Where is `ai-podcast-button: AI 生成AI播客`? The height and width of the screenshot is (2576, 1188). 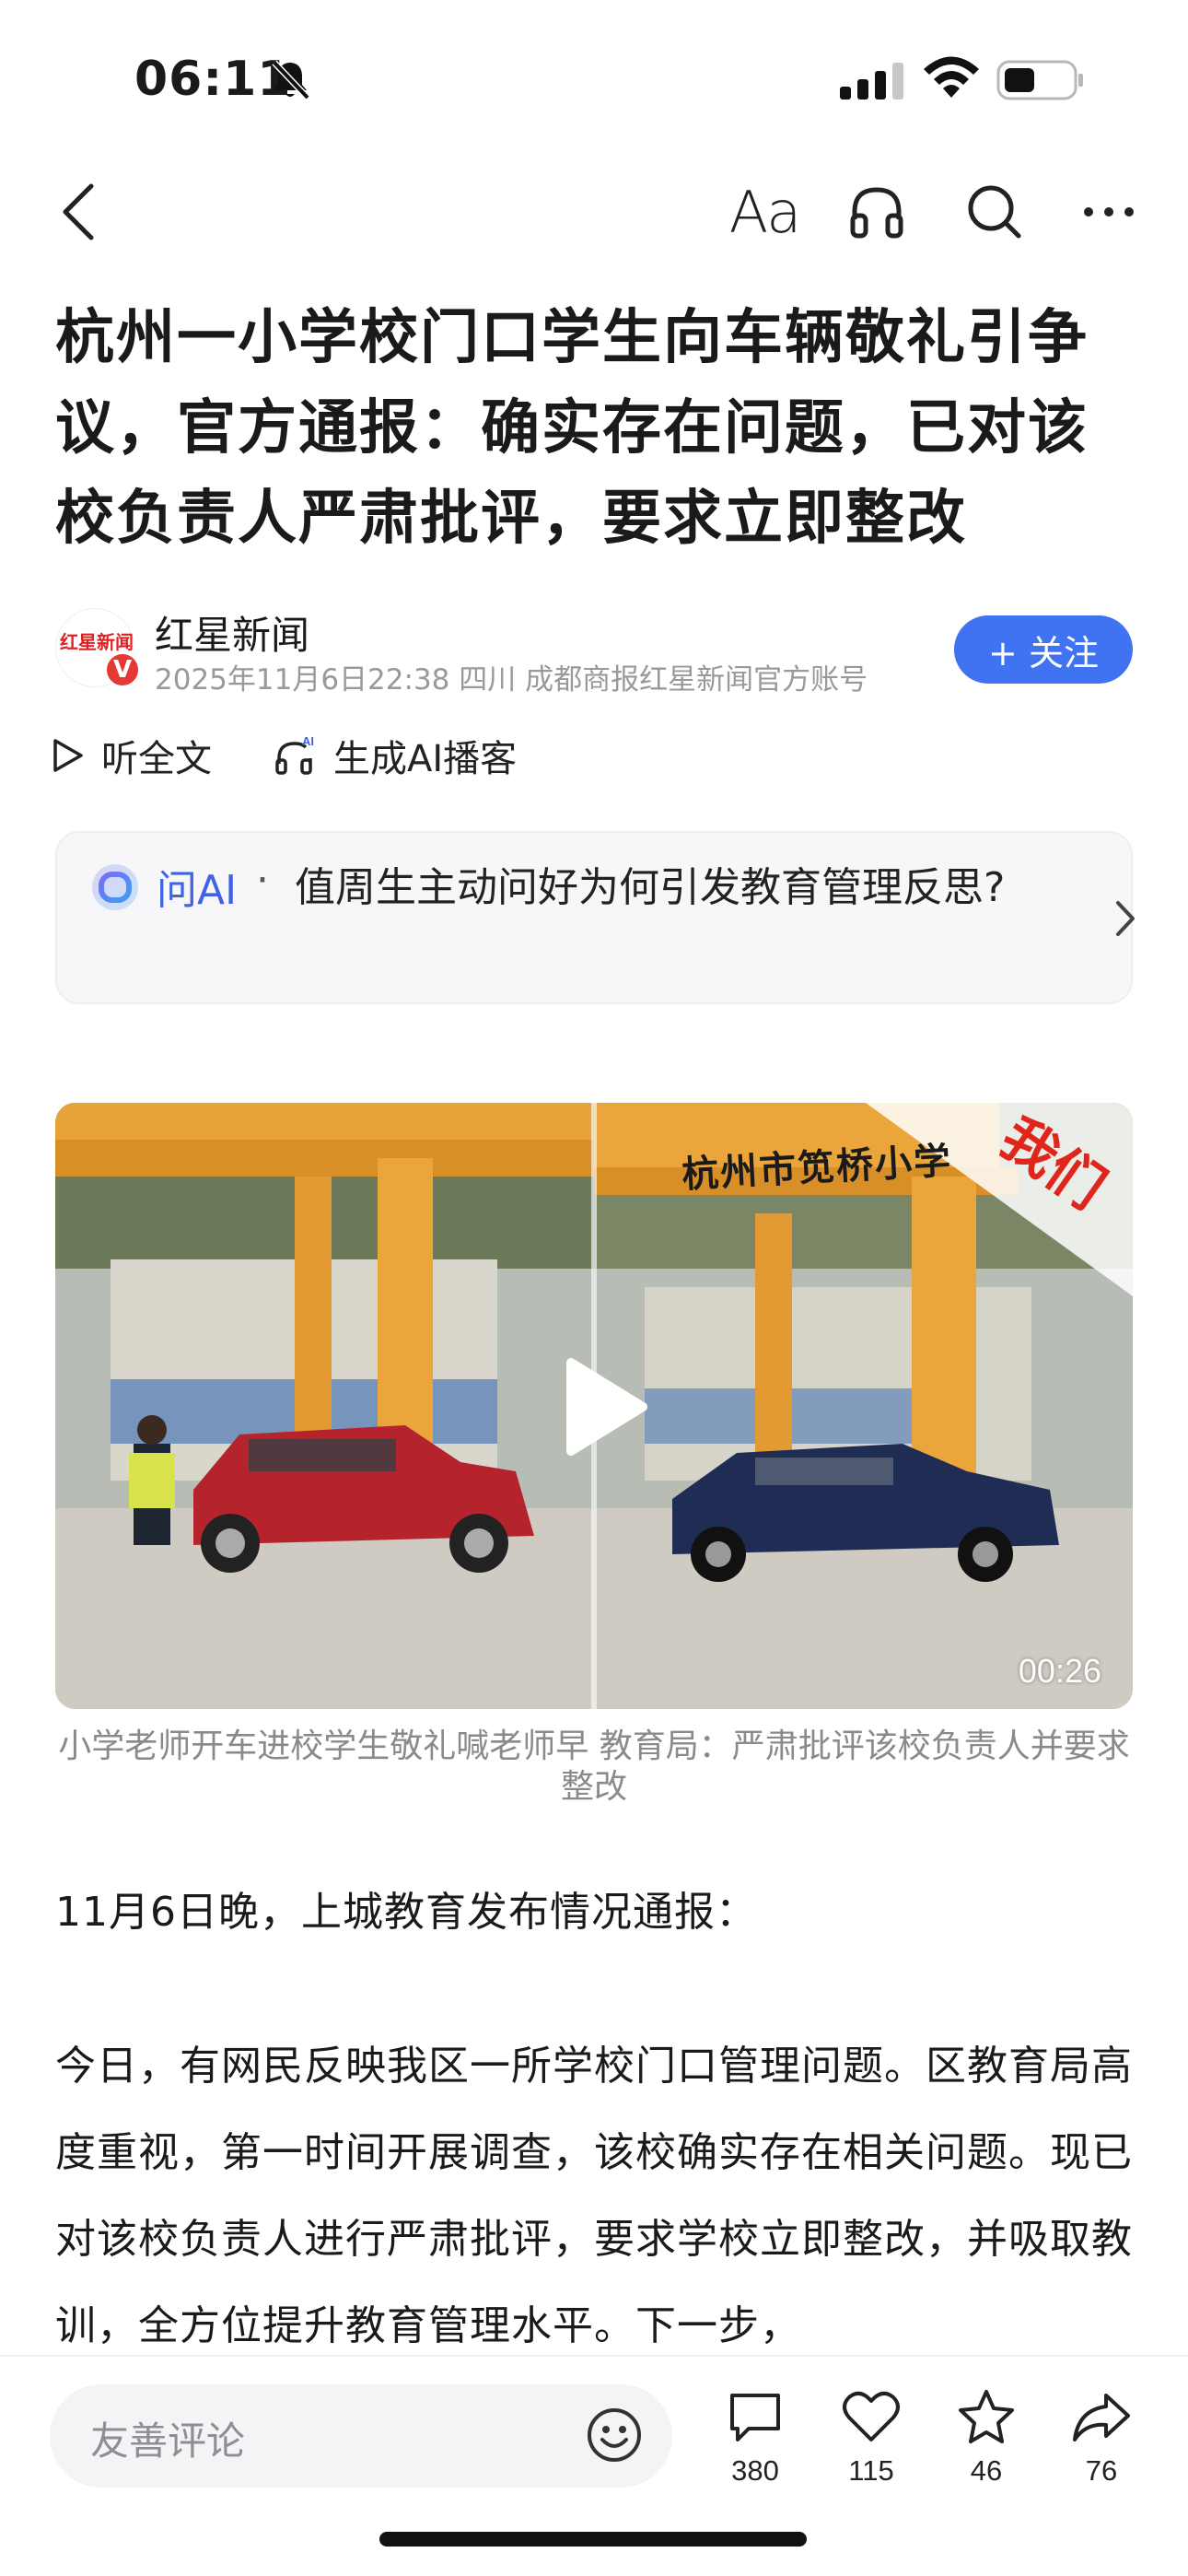
ai-podcast-button: AI 生成AI播客 is located at coordinates (395, 755).